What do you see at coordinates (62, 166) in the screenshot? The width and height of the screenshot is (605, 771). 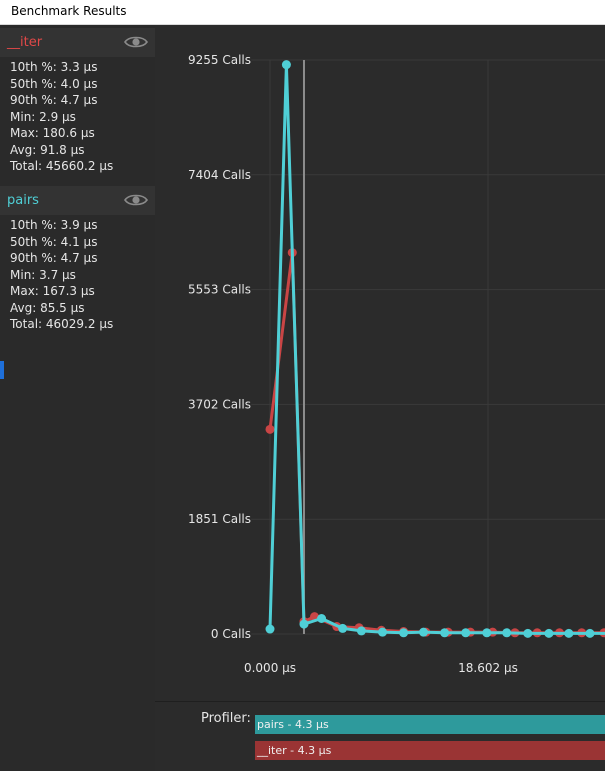 I see `stat-line: Total: 45660.2 µs` at bounding box center [62, 166].